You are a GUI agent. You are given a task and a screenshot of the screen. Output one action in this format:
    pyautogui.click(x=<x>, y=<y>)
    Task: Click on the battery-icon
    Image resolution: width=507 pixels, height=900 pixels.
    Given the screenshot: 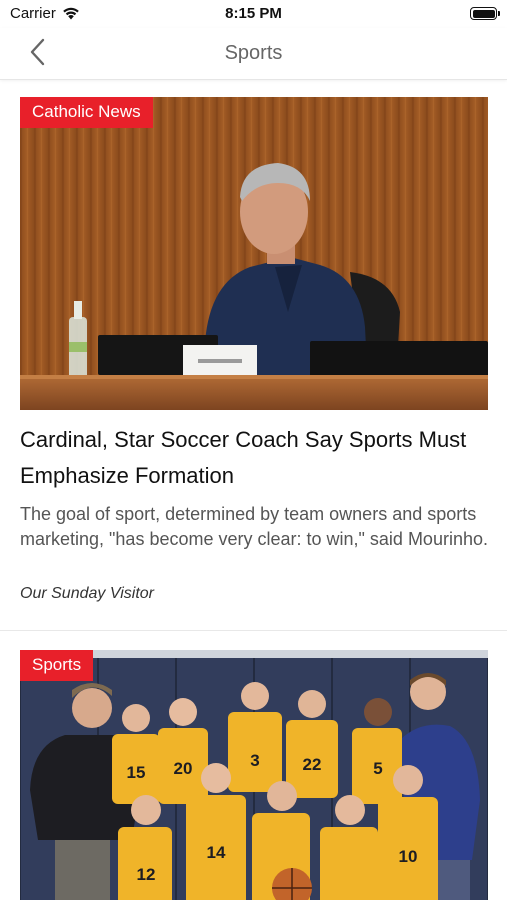 What is the action you would take?
    pyautogui.click(x=485, y=13)
    